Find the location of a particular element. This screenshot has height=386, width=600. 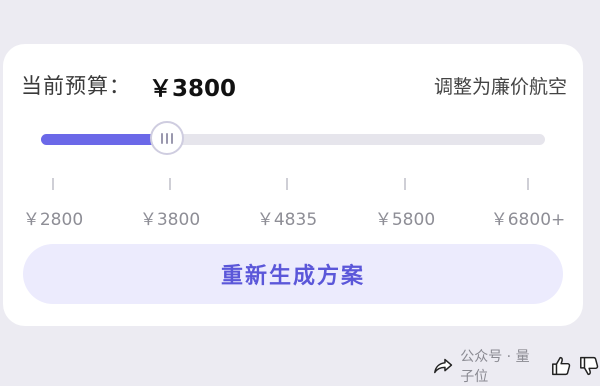

slider-tick-label: ￥6800+ is located at coordinates (528, 220).